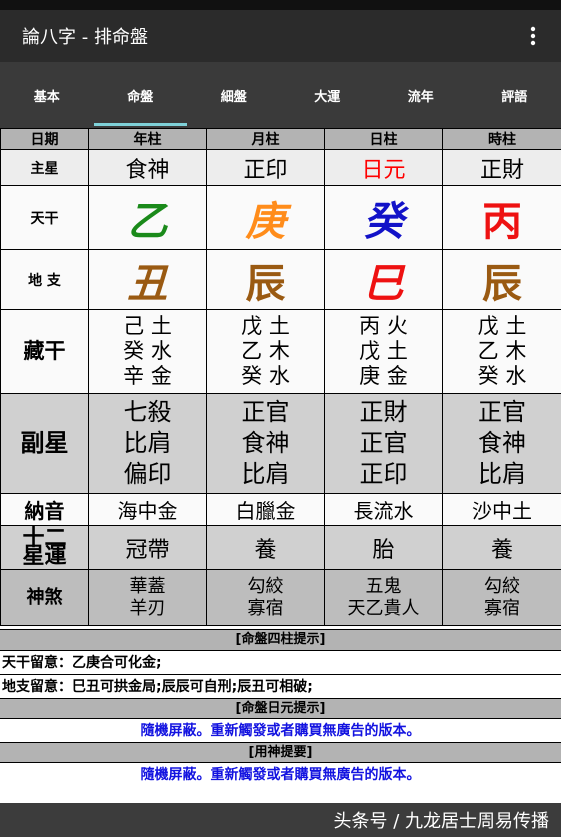 The height and width of the screenshot is (837, 561). What do you see at coordinates (147, 326) in the screenshot?
I see `hidden-stem: 己 土` at bounding box center [147, 326].